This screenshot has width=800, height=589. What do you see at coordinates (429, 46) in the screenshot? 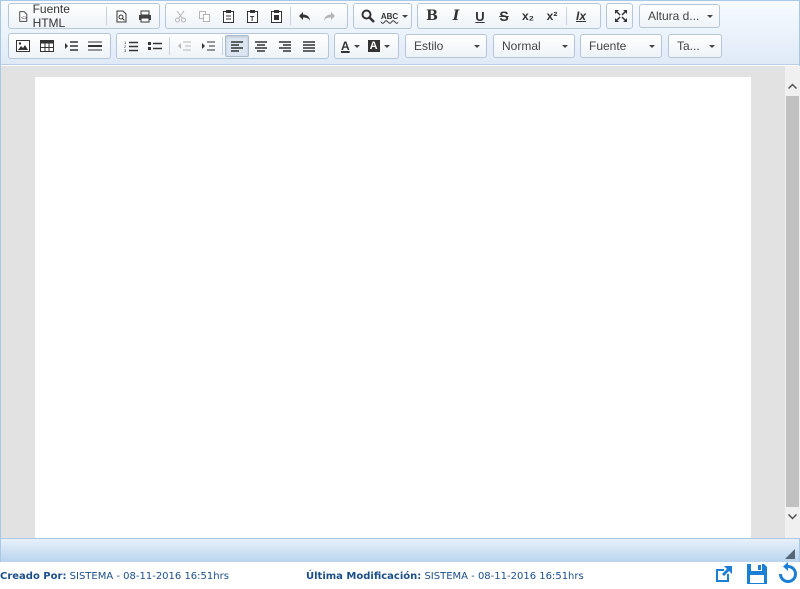
I see `style-label: Estilo` at bounding box center [429, 46].